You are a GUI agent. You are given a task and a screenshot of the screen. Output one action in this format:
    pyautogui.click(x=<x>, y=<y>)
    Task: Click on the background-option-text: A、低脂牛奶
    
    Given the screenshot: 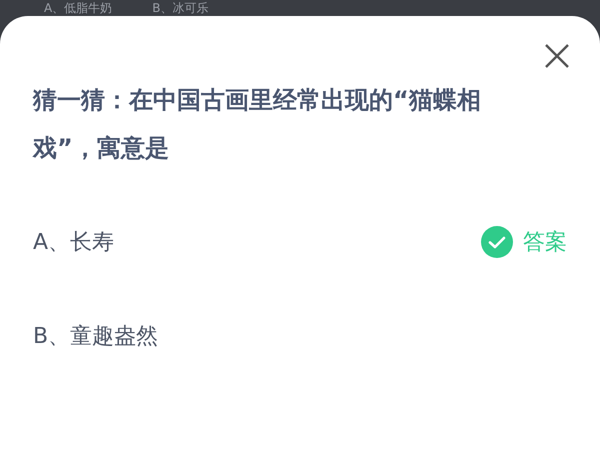 What is the action you would take?
    pyautogui.click(x=78, y=8)
    